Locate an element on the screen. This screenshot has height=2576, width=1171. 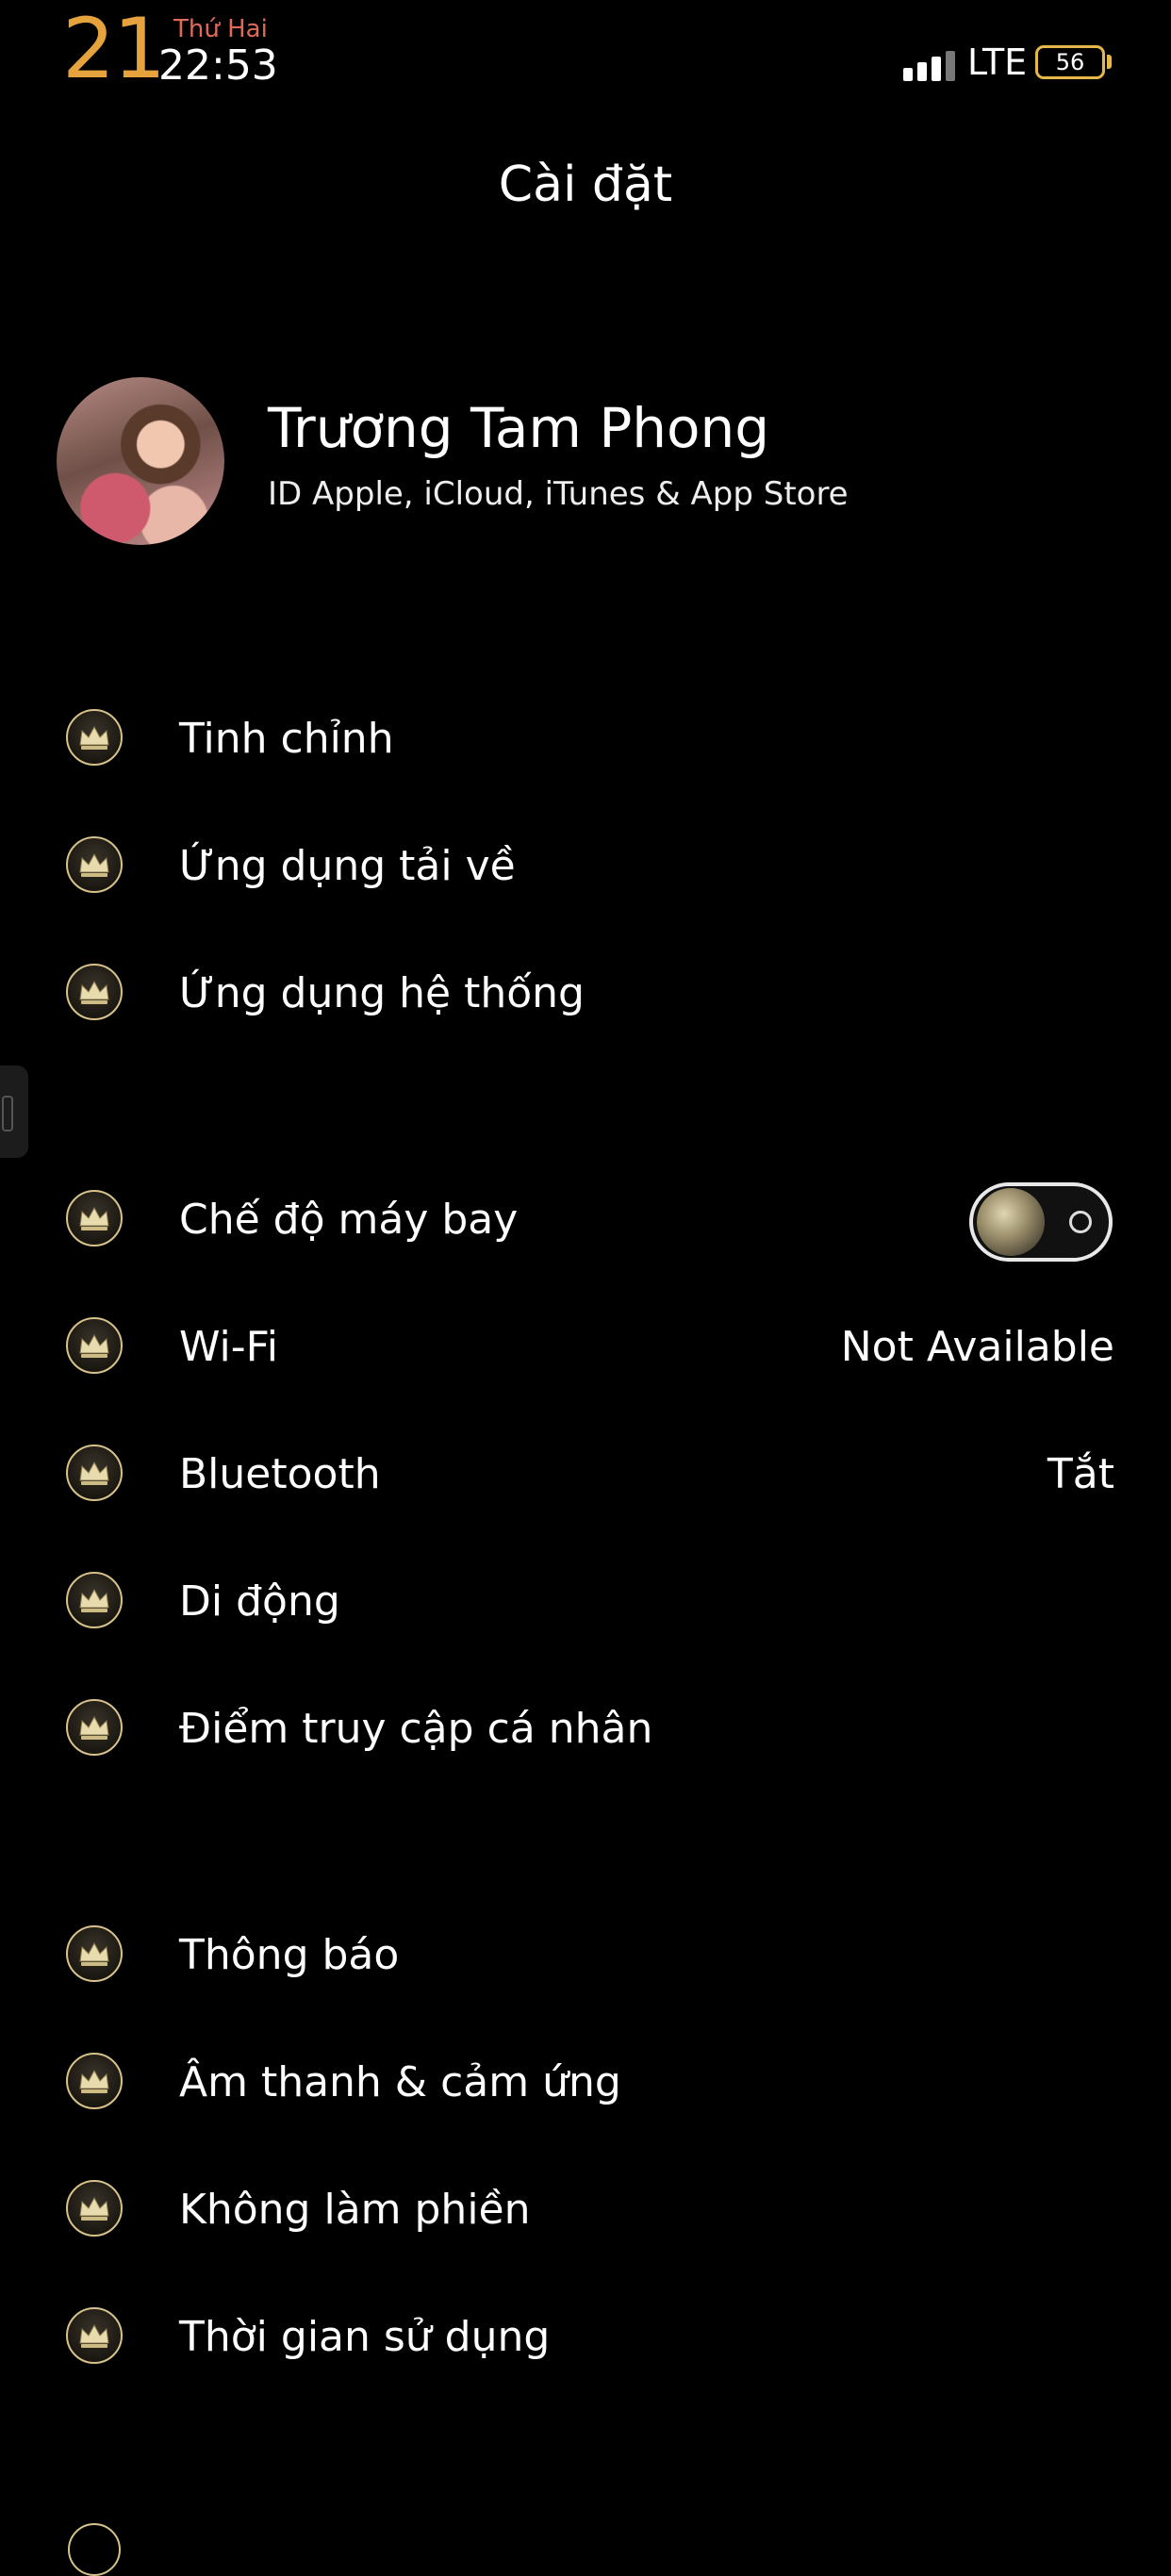
status-bar: 21 Thứ Hai 22:53 LTE 56 is located at coordinates (585, 52).